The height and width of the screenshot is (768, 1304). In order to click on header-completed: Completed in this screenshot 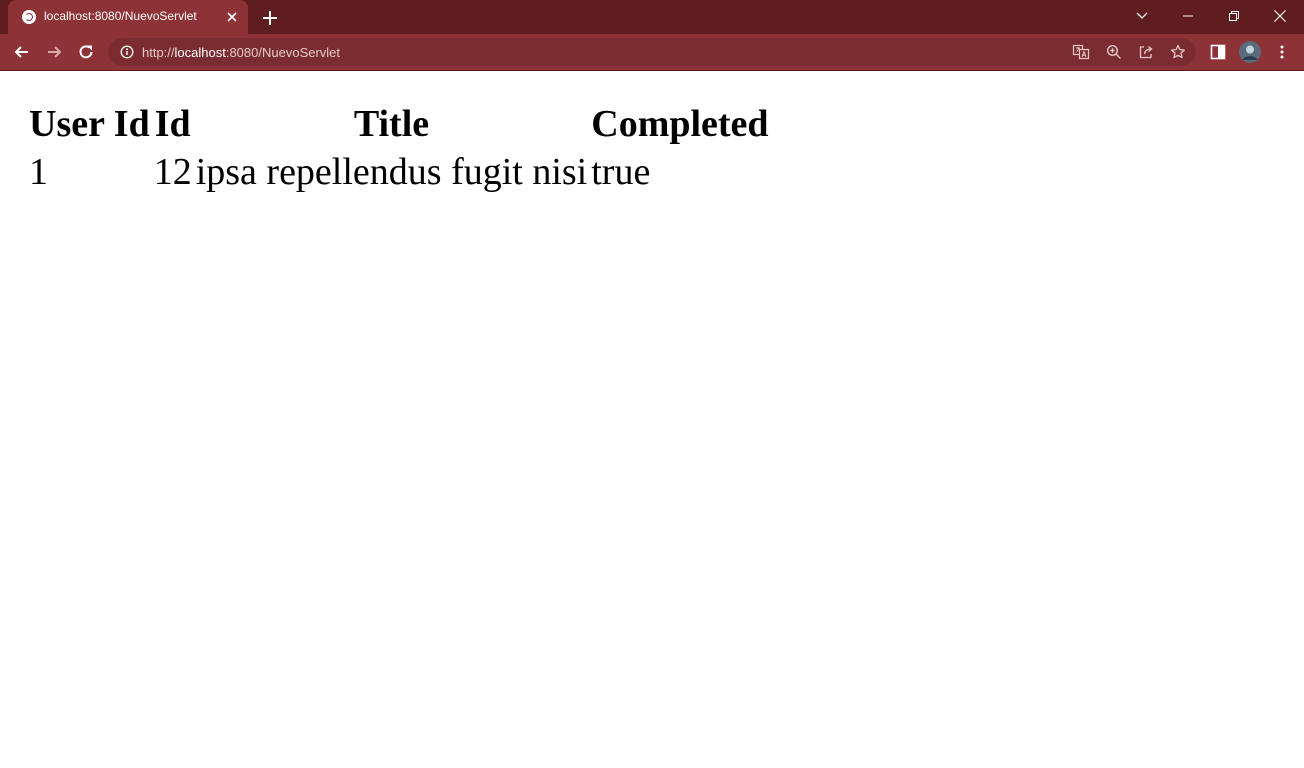, I will do `click(680, 124)`.